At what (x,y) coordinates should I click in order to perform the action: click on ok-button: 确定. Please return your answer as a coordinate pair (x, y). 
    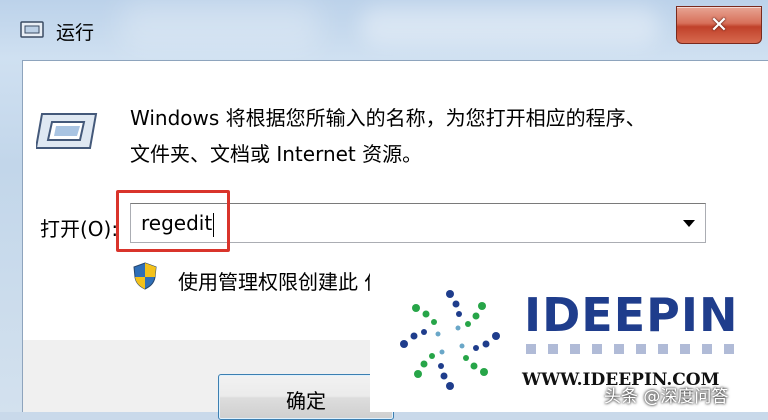
    Looking at the image, I should click on (306, 397).